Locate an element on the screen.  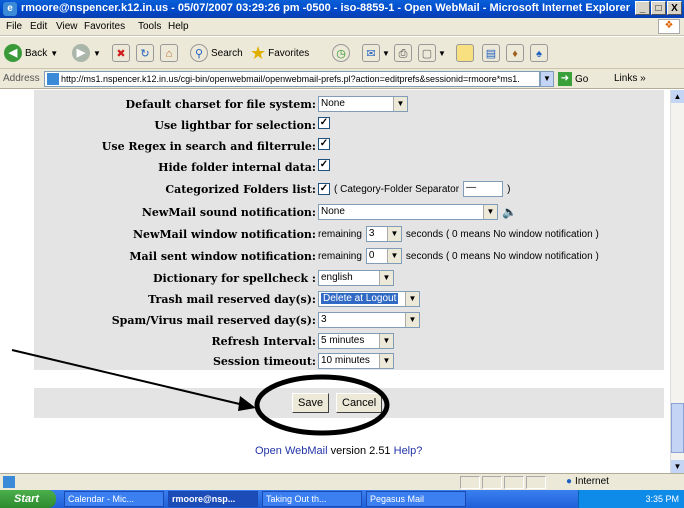
menu-edit: Edit is located at coordinates (38, 26).